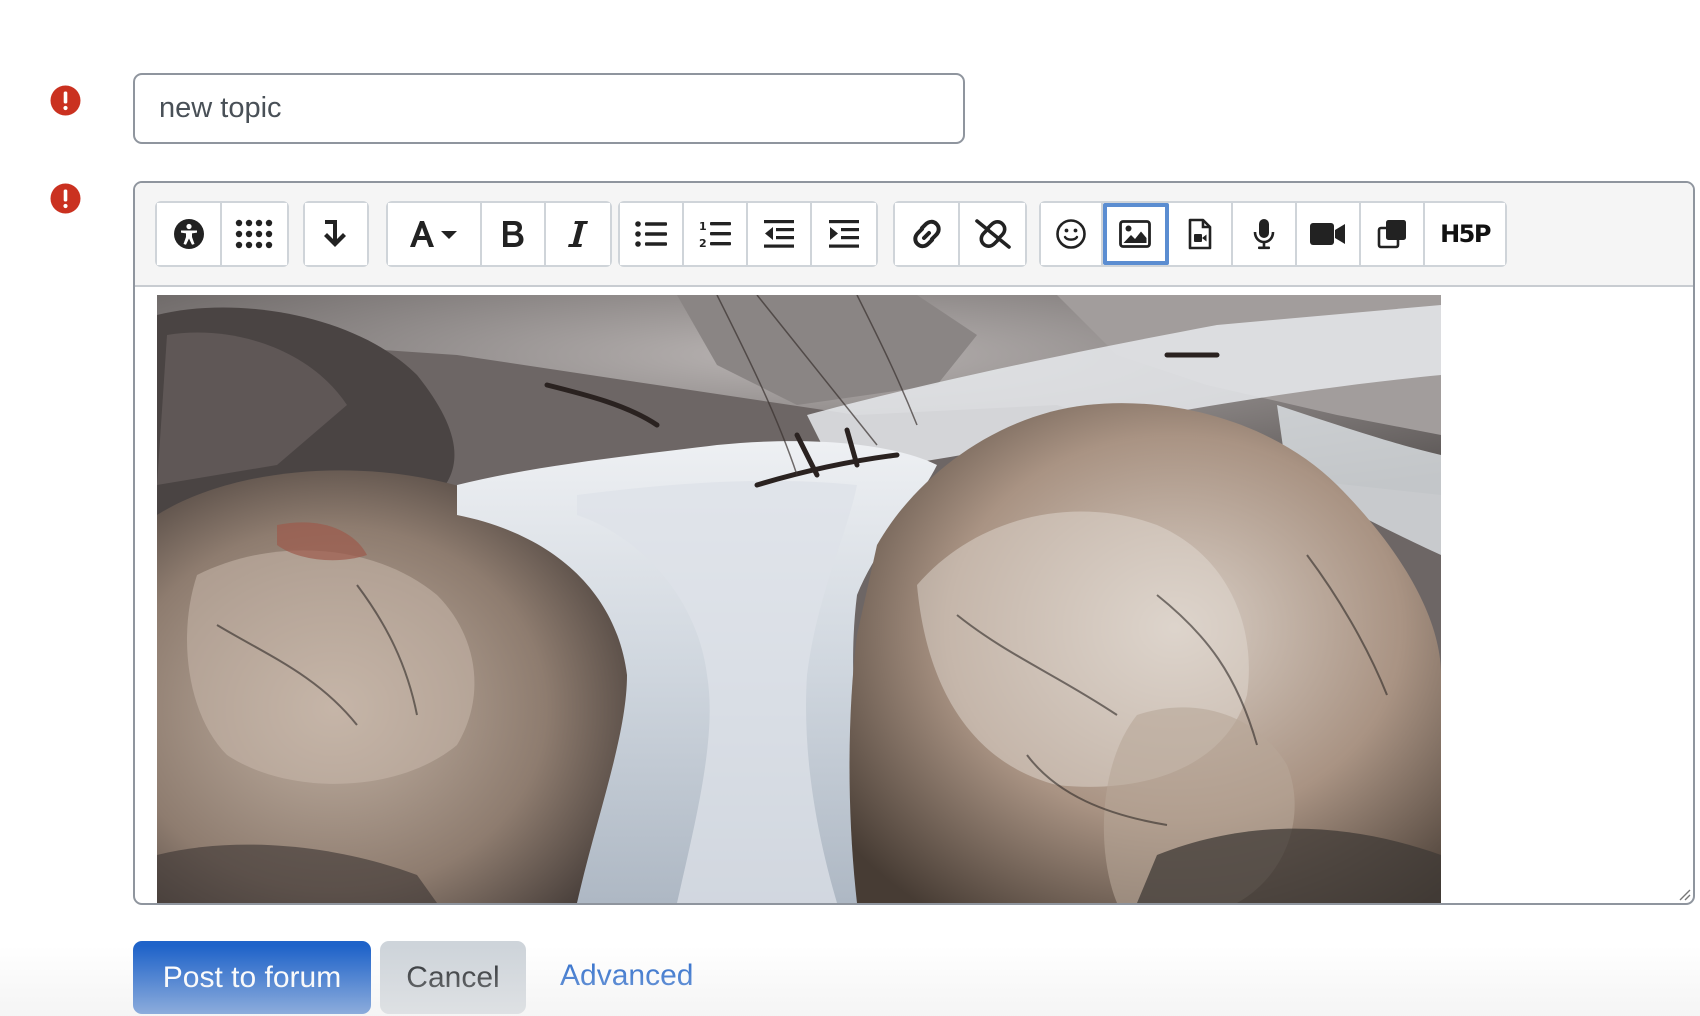 Image resolution: width=1700 pixels, height=1016 pixels. I want to click on ordered-list-button: 1 2, so click(716, 234).